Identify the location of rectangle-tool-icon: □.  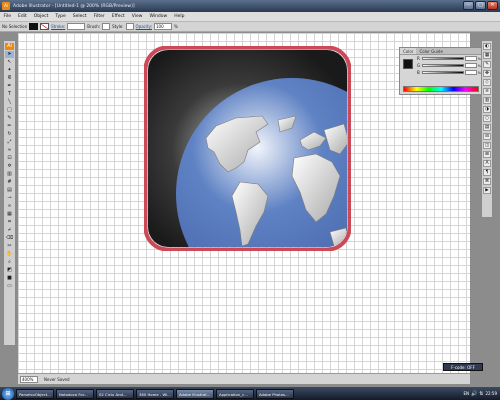
(9, 110).